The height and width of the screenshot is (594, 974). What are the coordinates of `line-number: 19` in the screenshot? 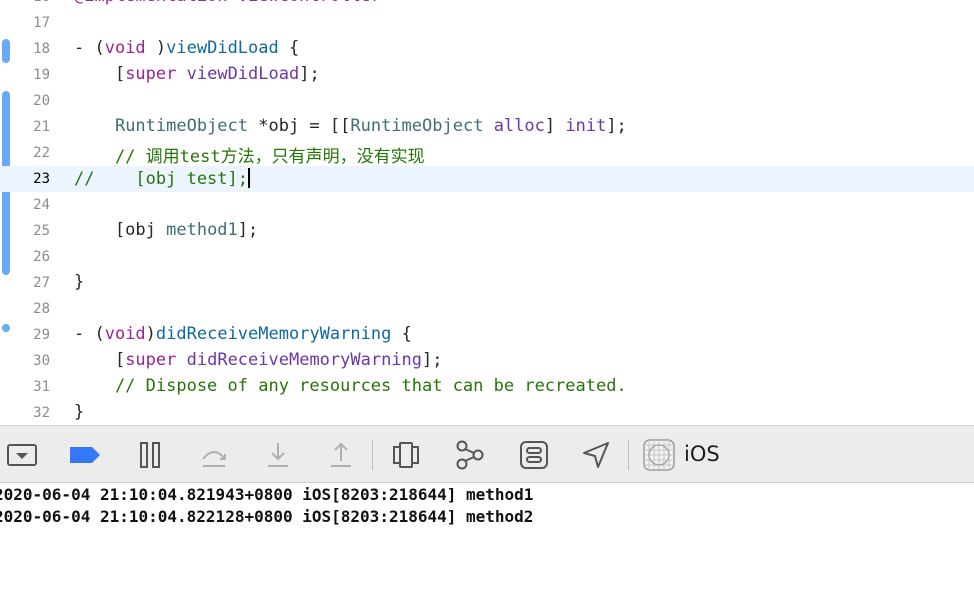 It's located at (41, 75).